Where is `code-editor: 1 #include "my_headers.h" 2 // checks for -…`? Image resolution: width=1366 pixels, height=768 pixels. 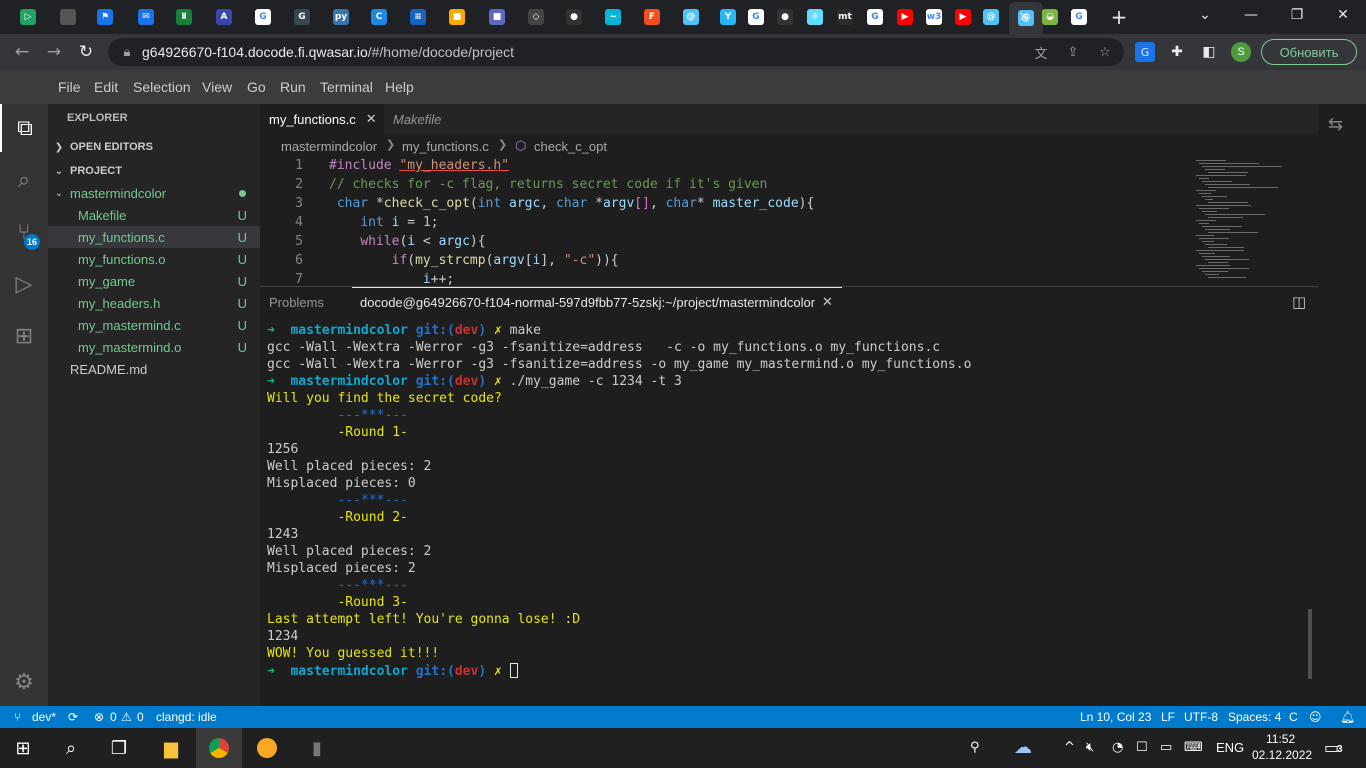
code-editor: 1 #include "my_headers.h" 2 // checks for -… is located at coordinates (789, 222).